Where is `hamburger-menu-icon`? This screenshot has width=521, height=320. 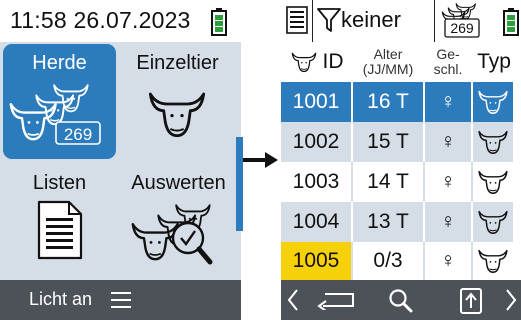 hamburger-menu-icon is located at coordinates (121, 300).